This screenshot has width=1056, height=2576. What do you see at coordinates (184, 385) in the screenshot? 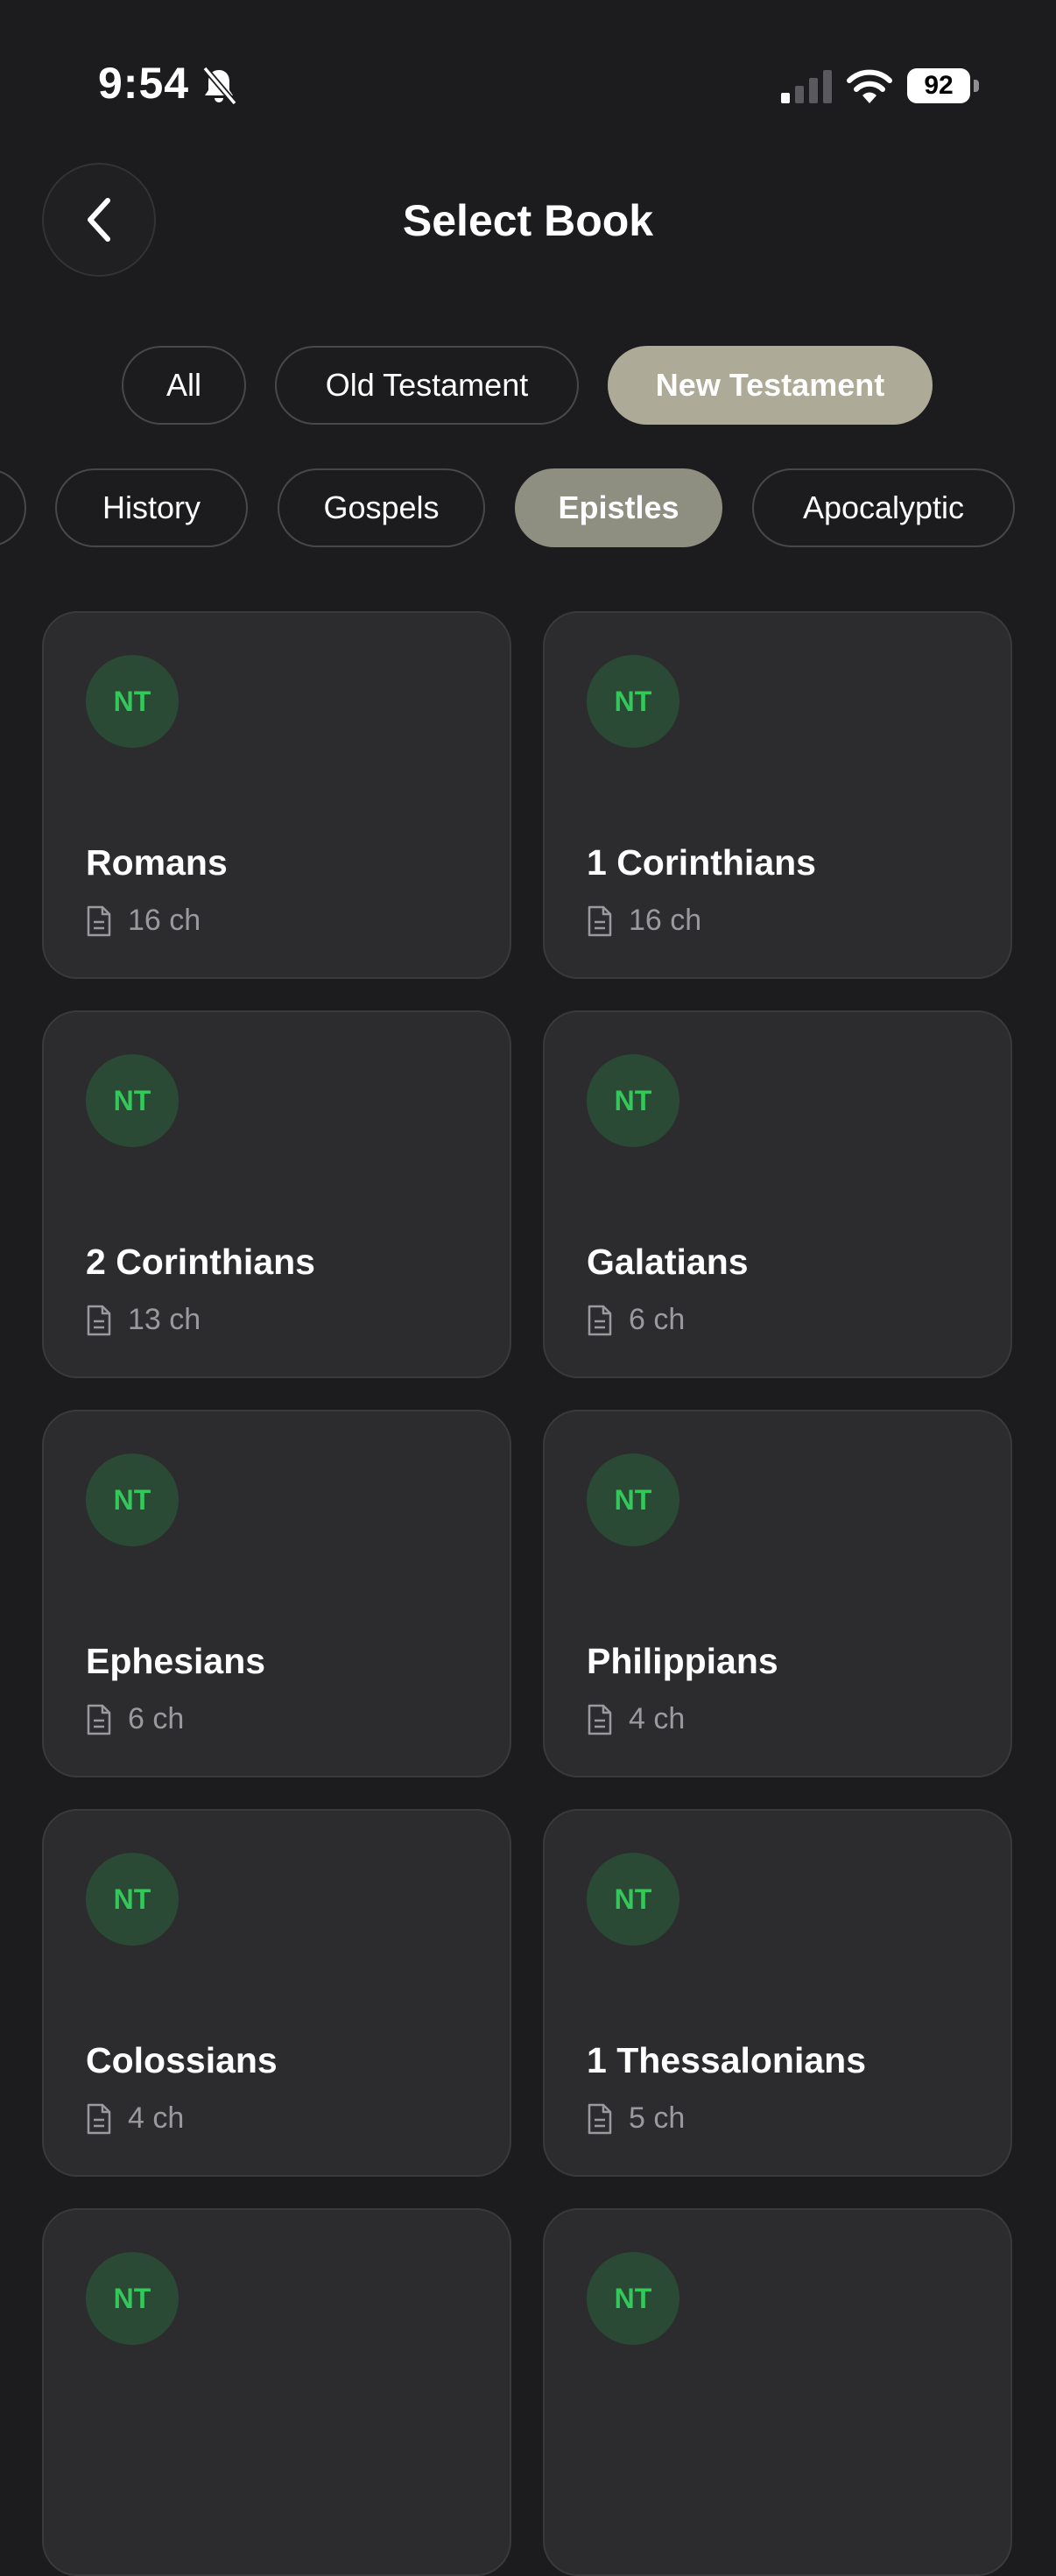
I see `filter-all: All` at bounding box center [184, 385].